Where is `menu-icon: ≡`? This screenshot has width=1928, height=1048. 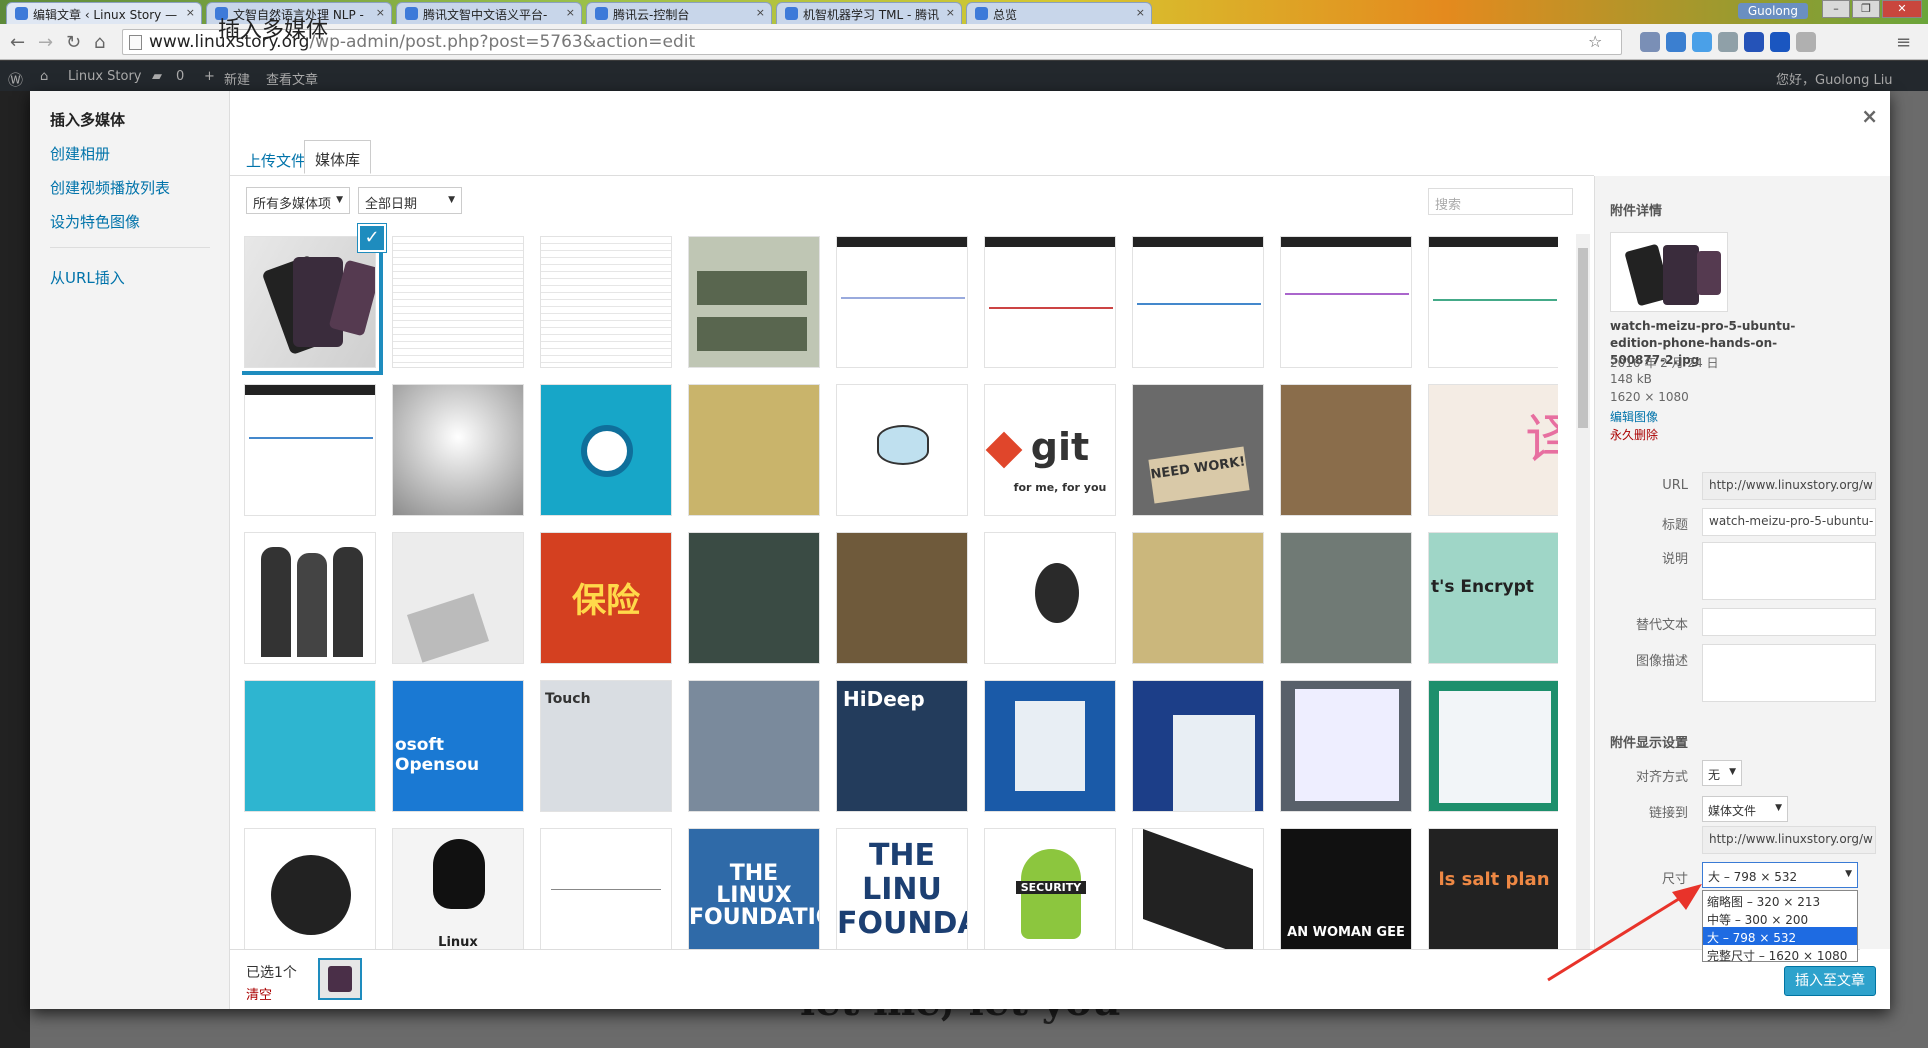 menu-icon: ≡ is located at coordinates (1903, 42).